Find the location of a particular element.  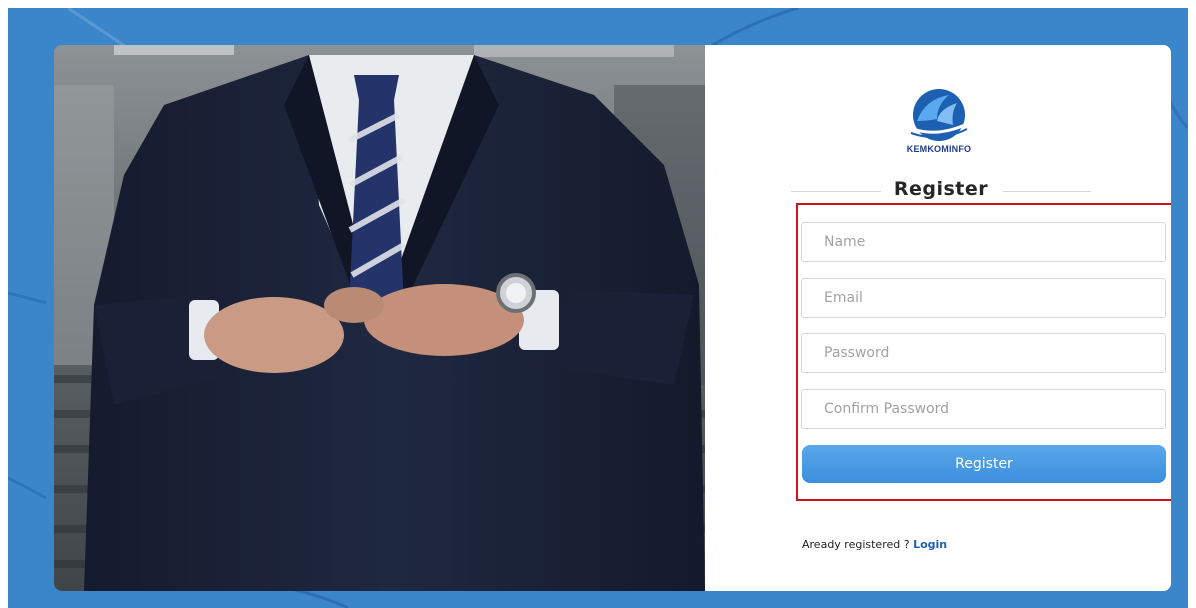

login-prompt-row: Aready registered ? Login is located at coordinates (874, 544).